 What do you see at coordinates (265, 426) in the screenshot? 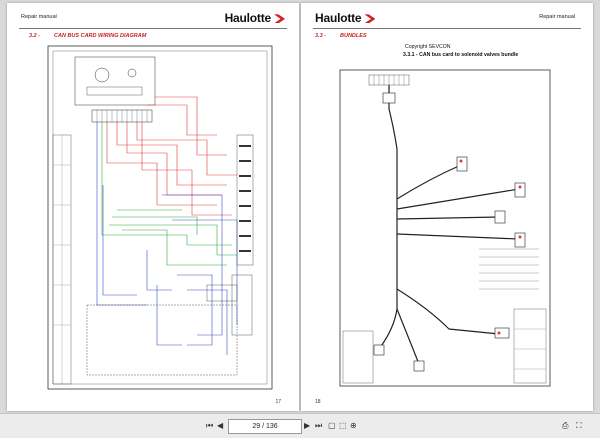
I see `page-number-input: 29 / 136` at bounding box center [265, 426].